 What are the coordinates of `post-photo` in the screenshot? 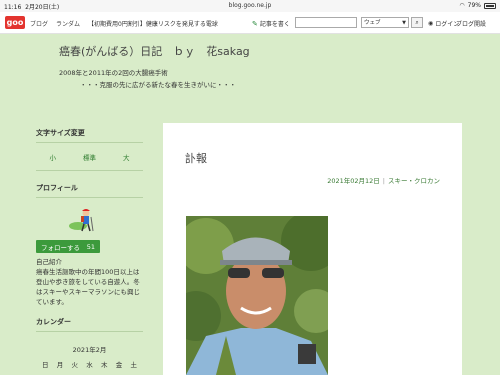 It's located at (257, 295).